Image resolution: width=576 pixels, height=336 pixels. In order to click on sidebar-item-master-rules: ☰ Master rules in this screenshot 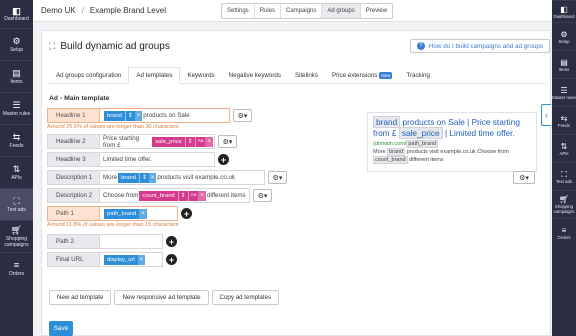, I will do `click(16, 108)`.